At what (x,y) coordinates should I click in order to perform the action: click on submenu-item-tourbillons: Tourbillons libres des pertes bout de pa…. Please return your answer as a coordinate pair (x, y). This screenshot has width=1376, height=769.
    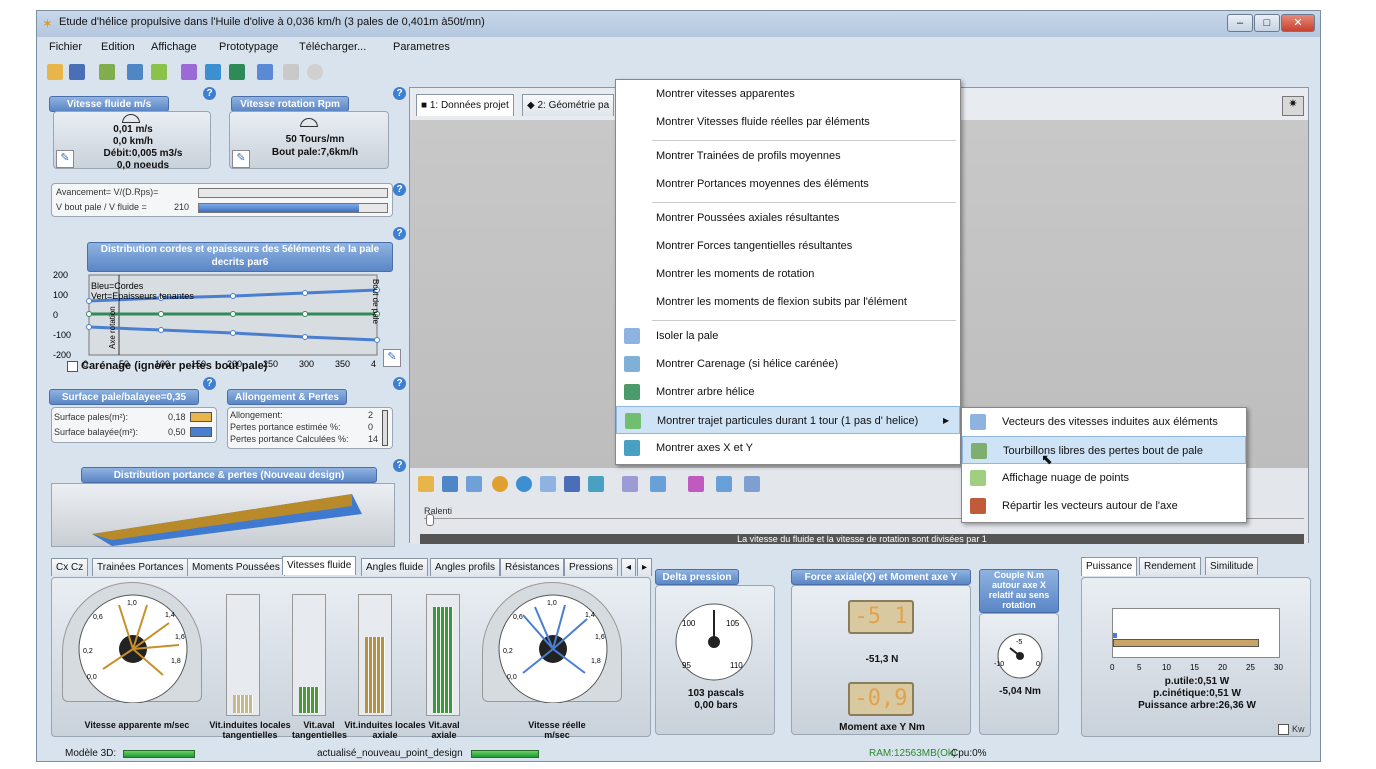
    Looking at the image, I should click on (1104, 450).